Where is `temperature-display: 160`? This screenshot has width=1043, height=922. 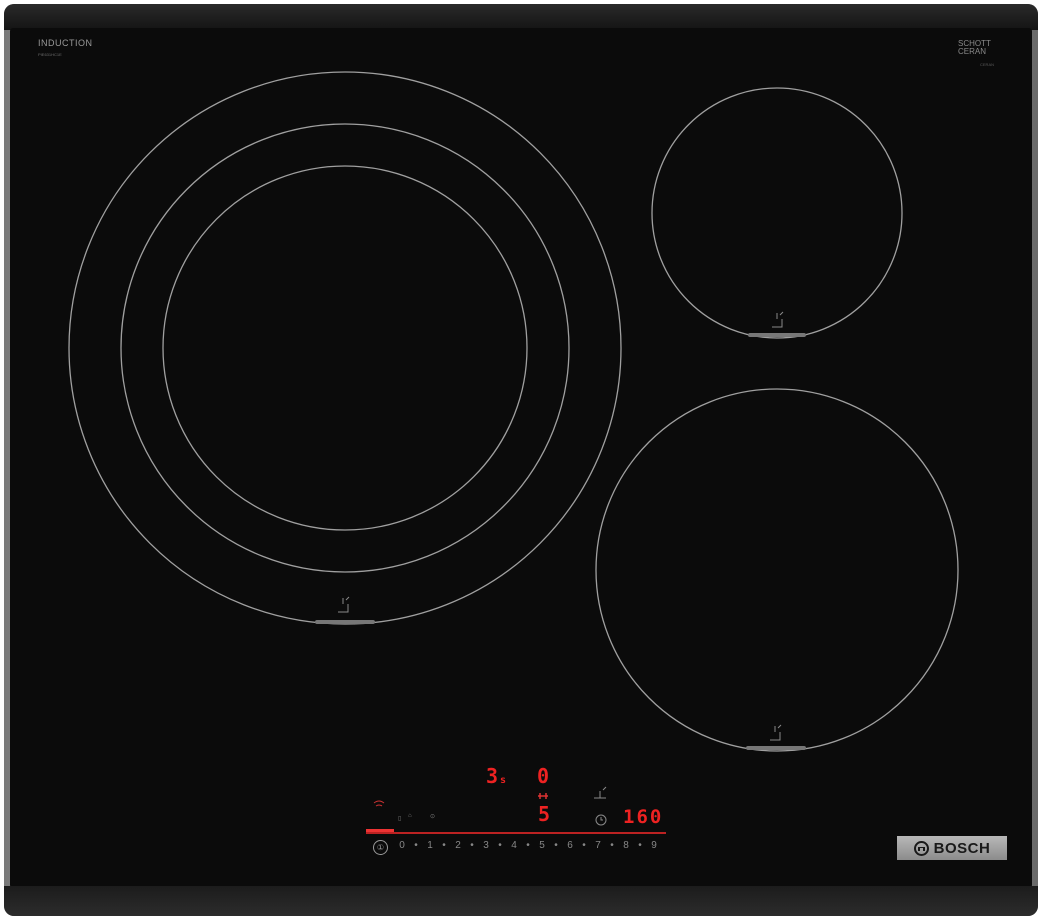 temperature-display: 160 is located at coordinates (643, 817).